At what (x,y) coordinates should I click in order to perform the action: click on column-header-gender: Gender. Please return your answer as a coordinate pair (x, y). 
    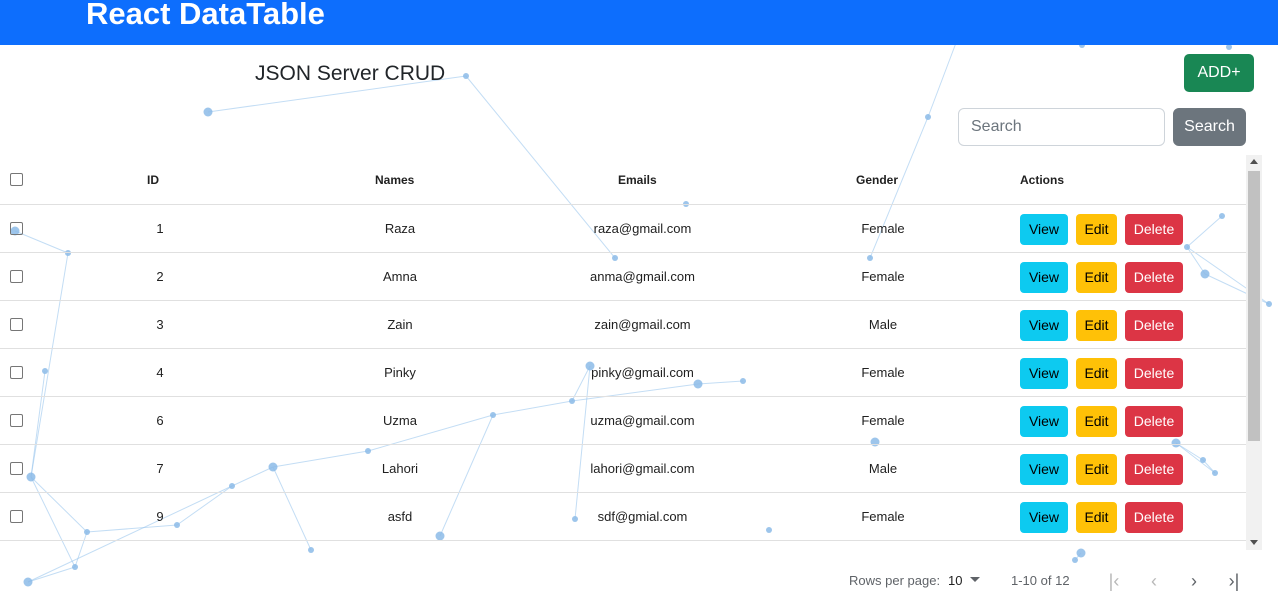
    Looking at the image, I should click on (877, 180).